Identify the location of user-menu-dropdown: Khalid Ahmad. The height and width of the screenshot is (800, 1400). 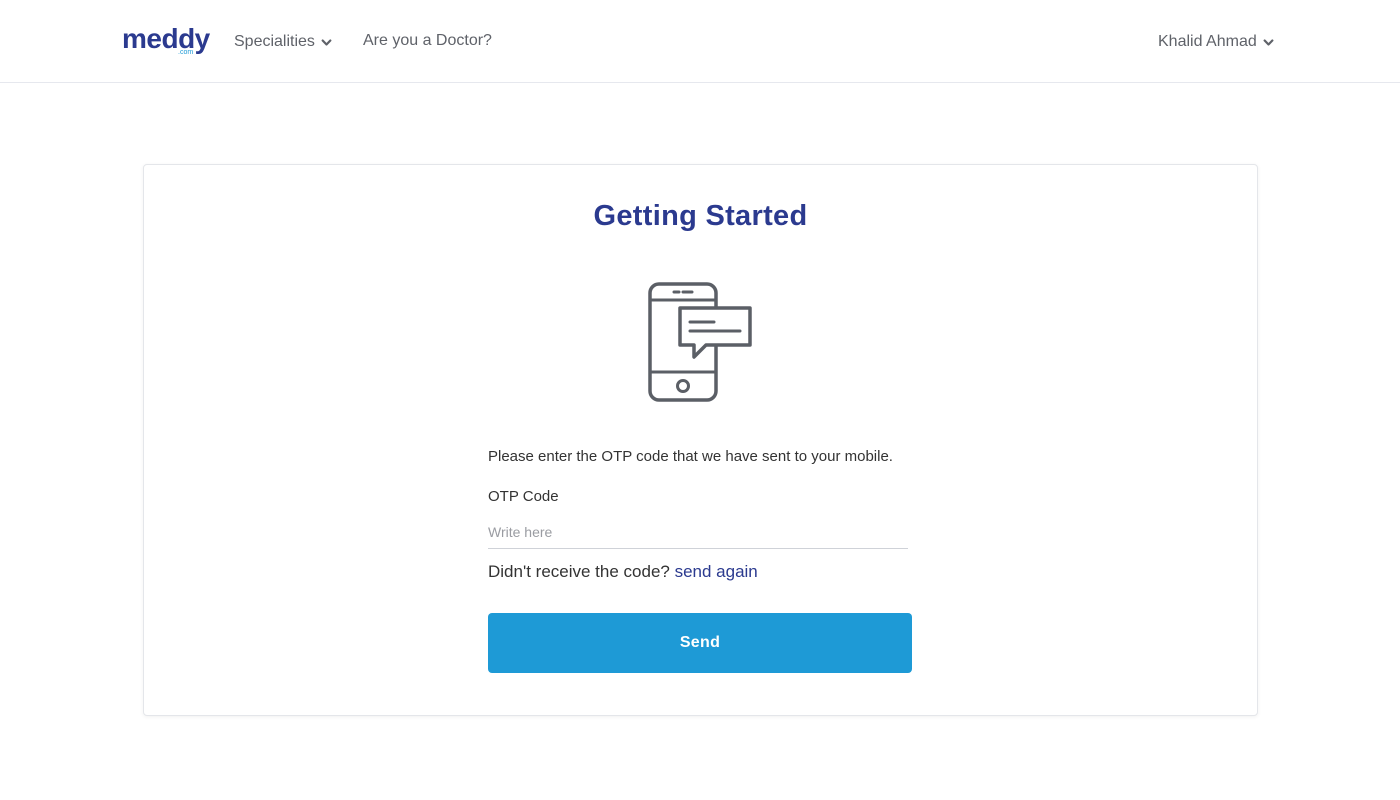
(1216, 42).